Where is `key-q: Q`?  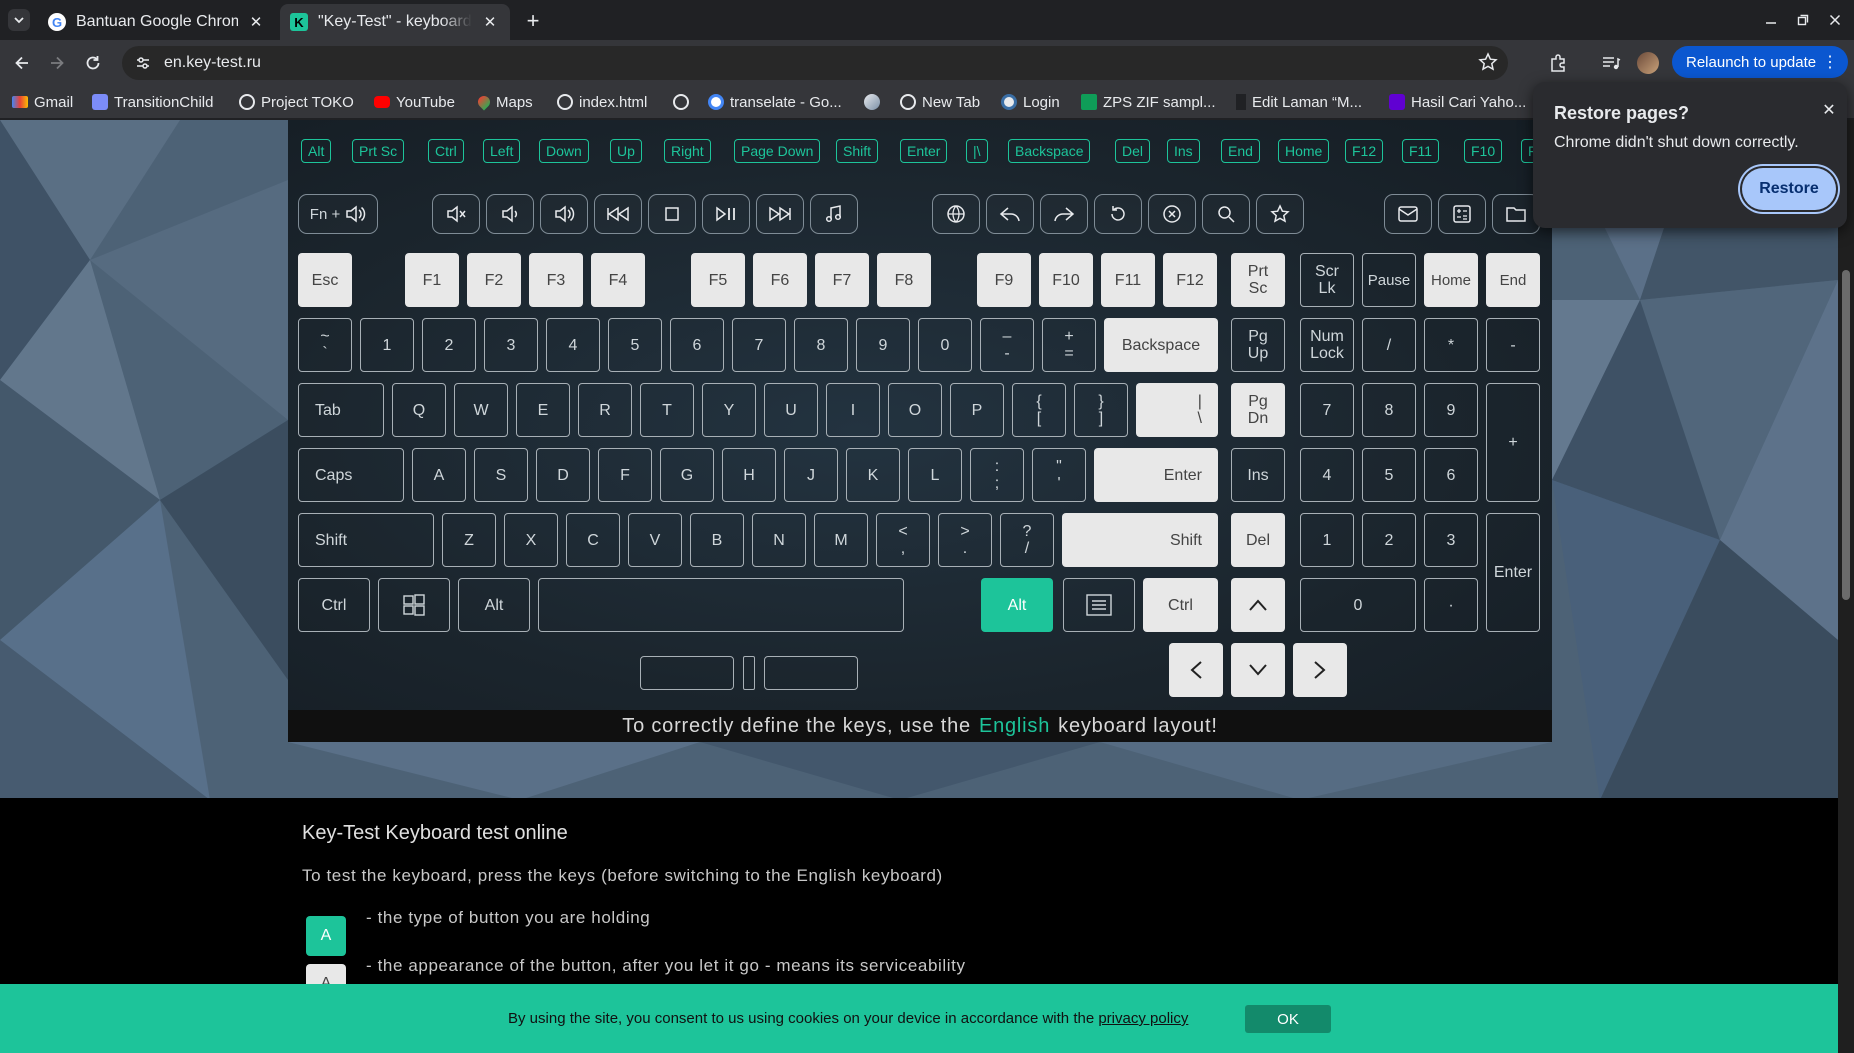 key-q: Q is located at coordinates (419, 410).